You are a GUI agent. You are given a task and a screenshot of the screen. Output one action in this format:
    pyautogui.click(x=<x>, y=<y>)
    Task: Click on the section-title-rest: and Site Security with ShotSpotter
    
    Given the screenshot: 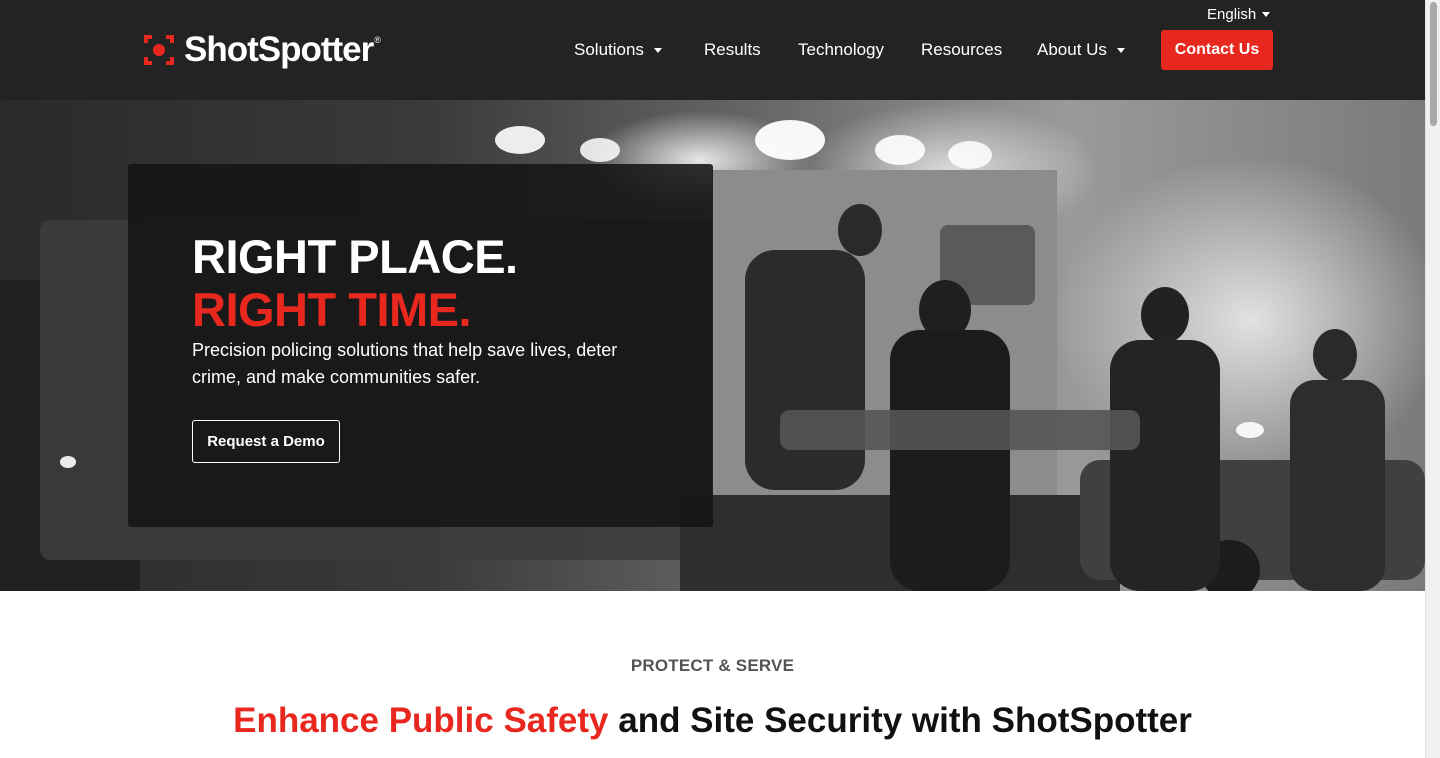 What is the action you would take?
    pyautogui.click(x=900, y=720)
    